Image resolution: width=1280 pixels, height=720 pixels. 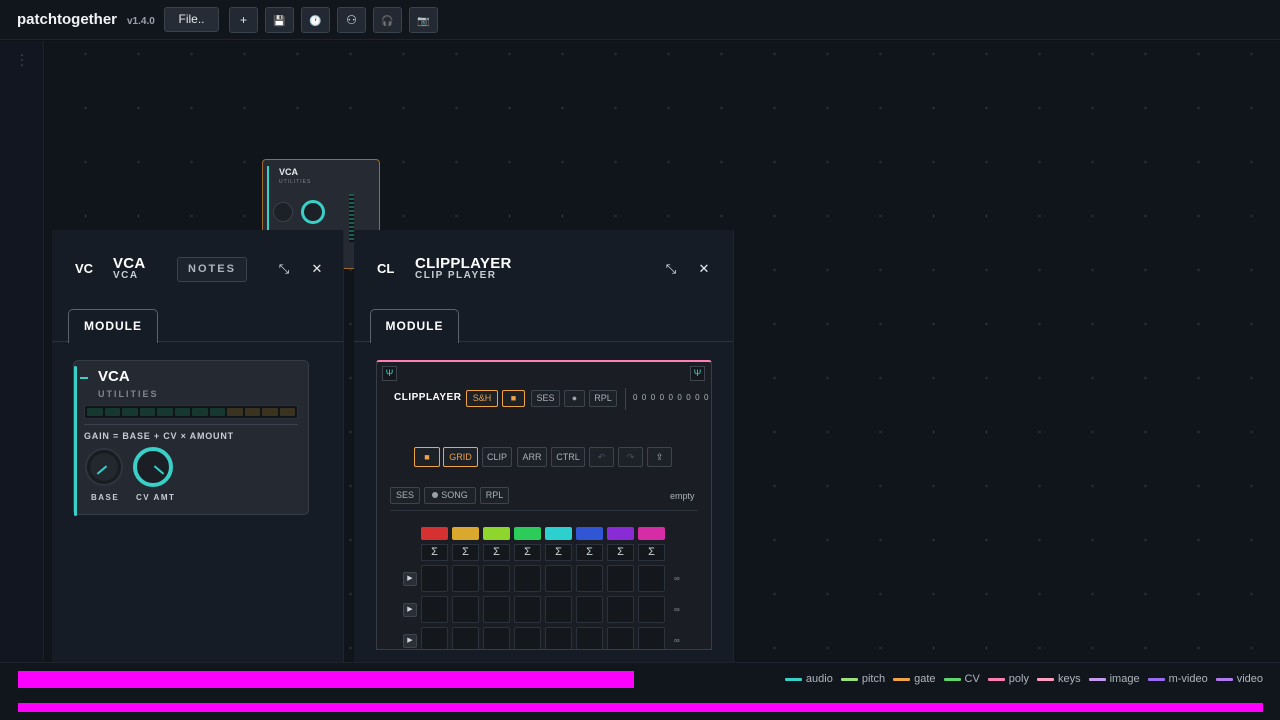 I want to click on add-module-button: +, so click(x=243, y=20).